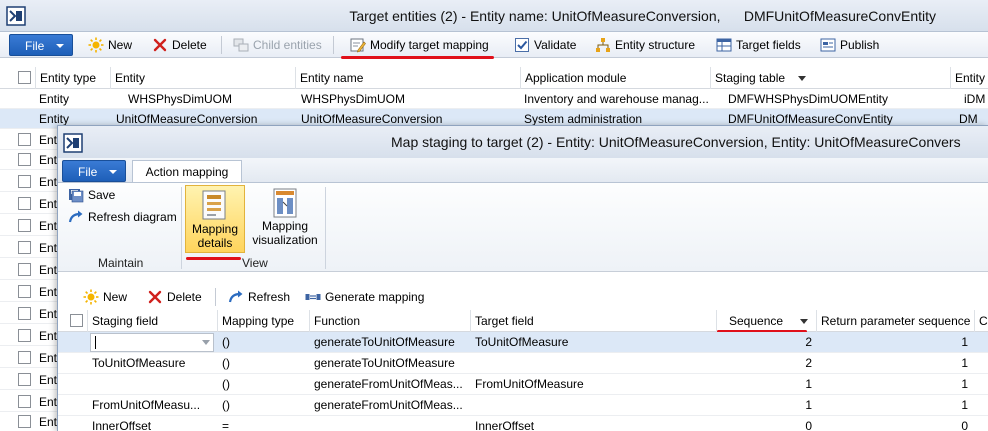 The image size is (988, 431). What do you see at coordinates (808, 342) in the screenshot?
I see `cell-sequence: 2` at bounding box center [808, 342].